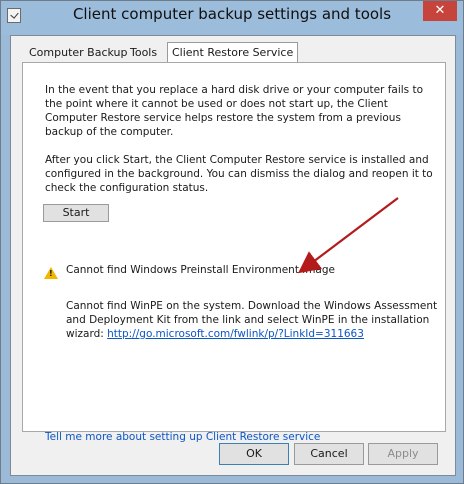  I want to click on annotation-arrow, so click(348, 235).